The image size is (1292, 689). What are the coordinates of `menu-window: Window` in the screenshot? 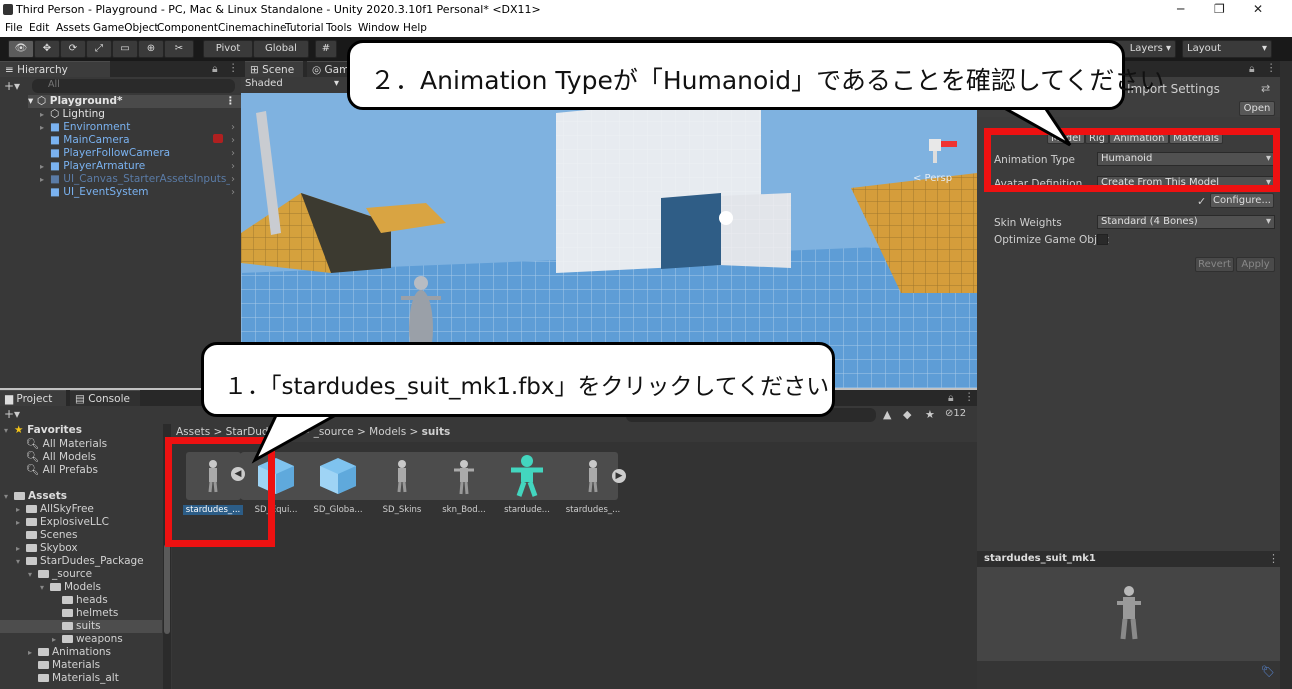 It's located at (378, 28).